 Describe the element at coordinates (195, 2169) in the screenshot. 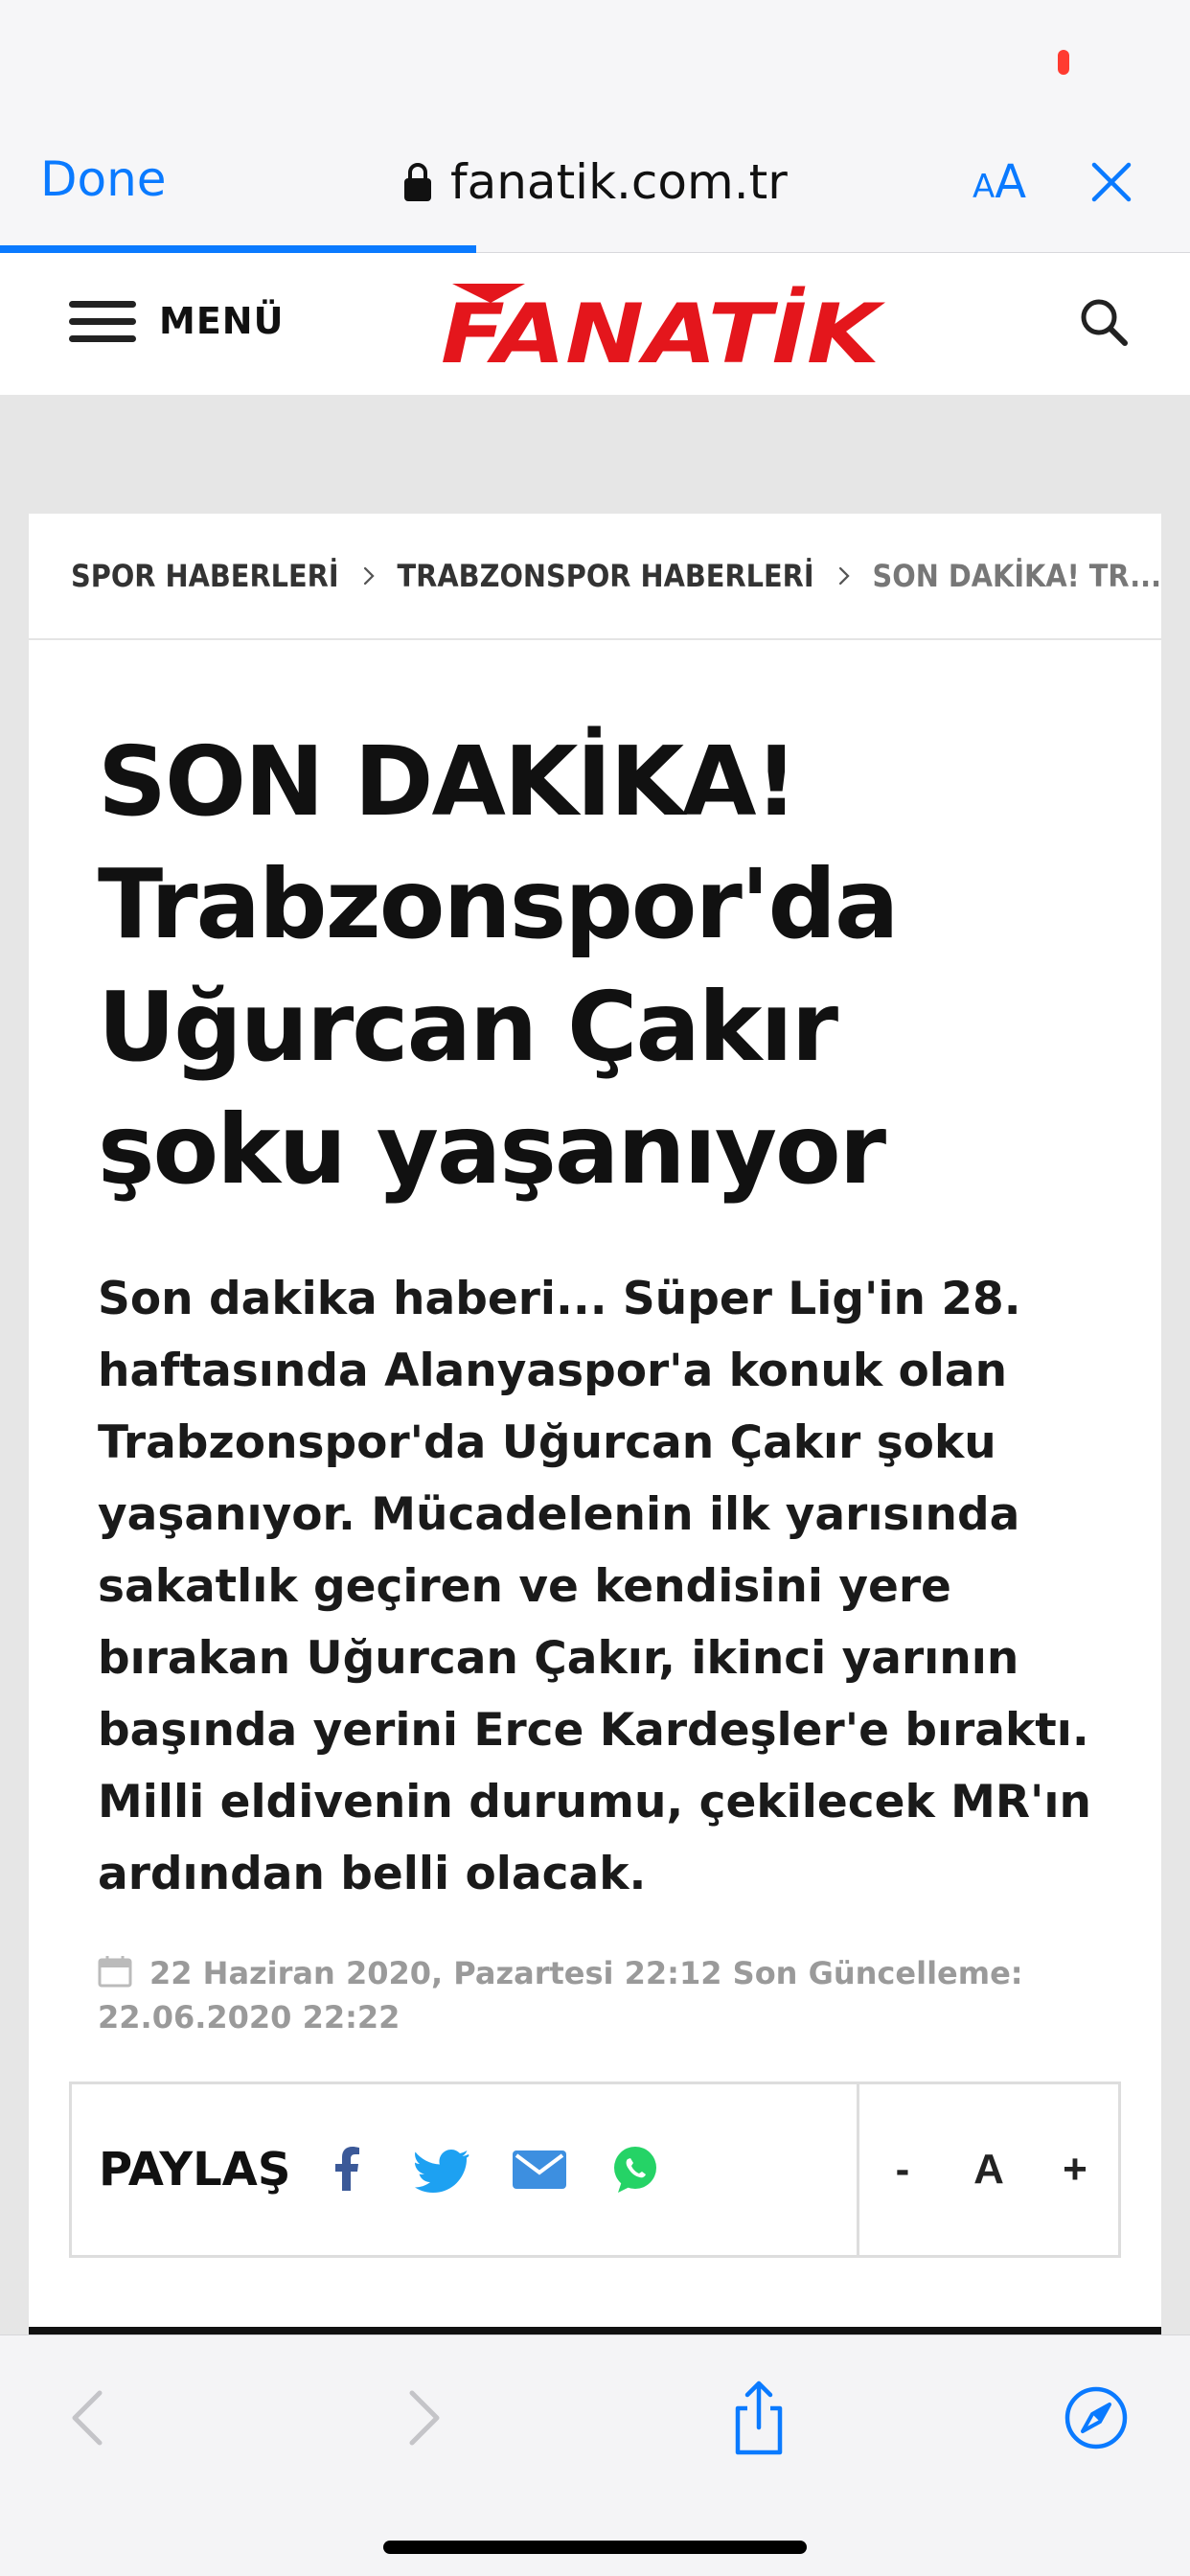

I see `share-label: PAYLAŞ` at that location.